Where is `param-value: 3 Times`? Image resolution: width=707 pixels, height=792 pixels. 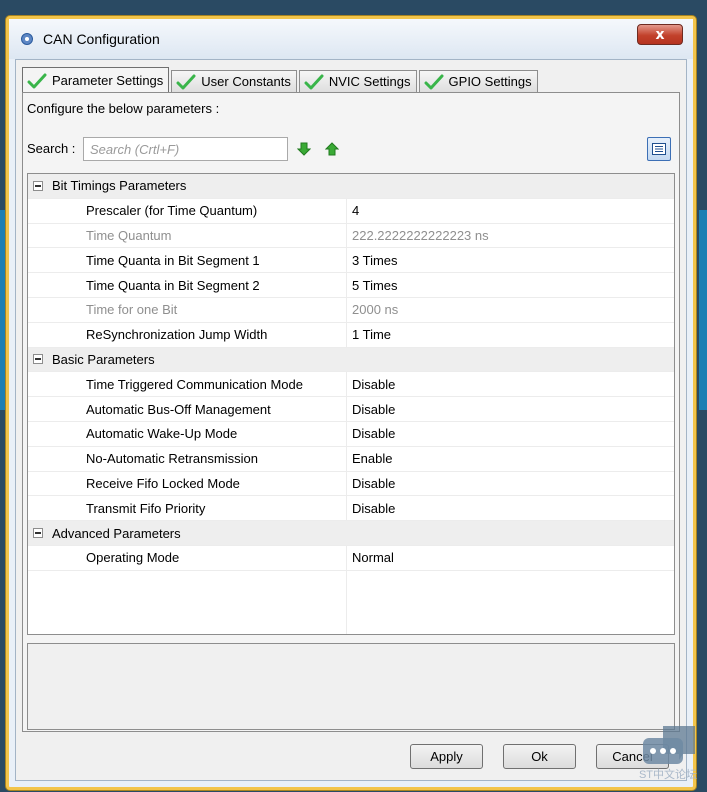
param-value: 3 Times is located at coordinates (375, 260).